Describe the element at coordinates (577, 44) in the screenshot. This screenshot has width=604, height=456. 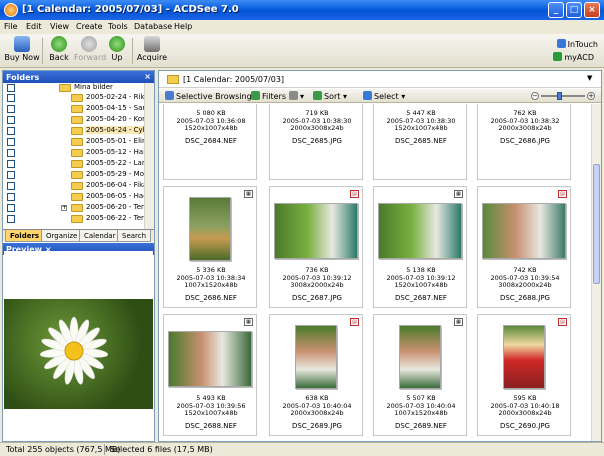
I see `intouch-link: InTouch` at that location.